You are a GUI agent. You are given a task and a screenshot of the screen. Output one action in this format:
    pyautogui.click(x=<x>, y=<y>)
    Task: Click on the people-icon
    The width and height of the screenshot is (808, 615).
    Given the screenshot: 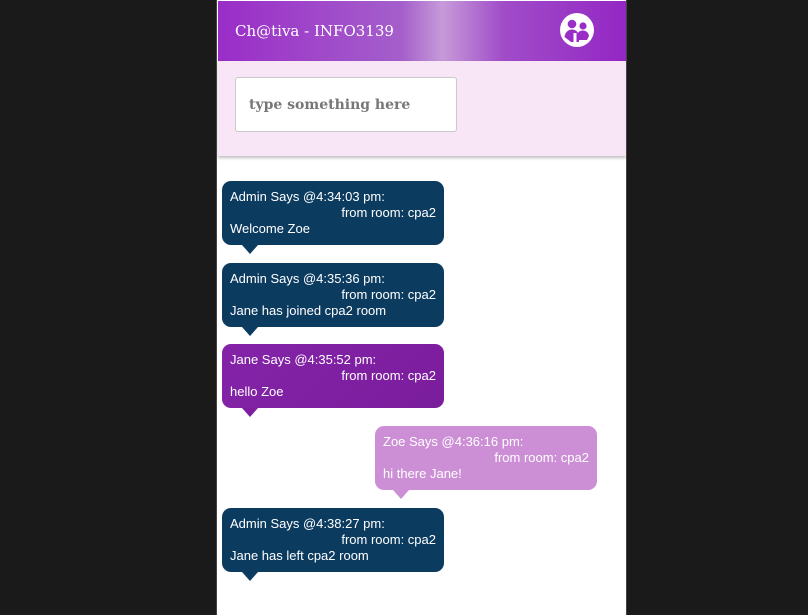 What is the action you would take?
    pyautogui.click(x=577, y=30)
    